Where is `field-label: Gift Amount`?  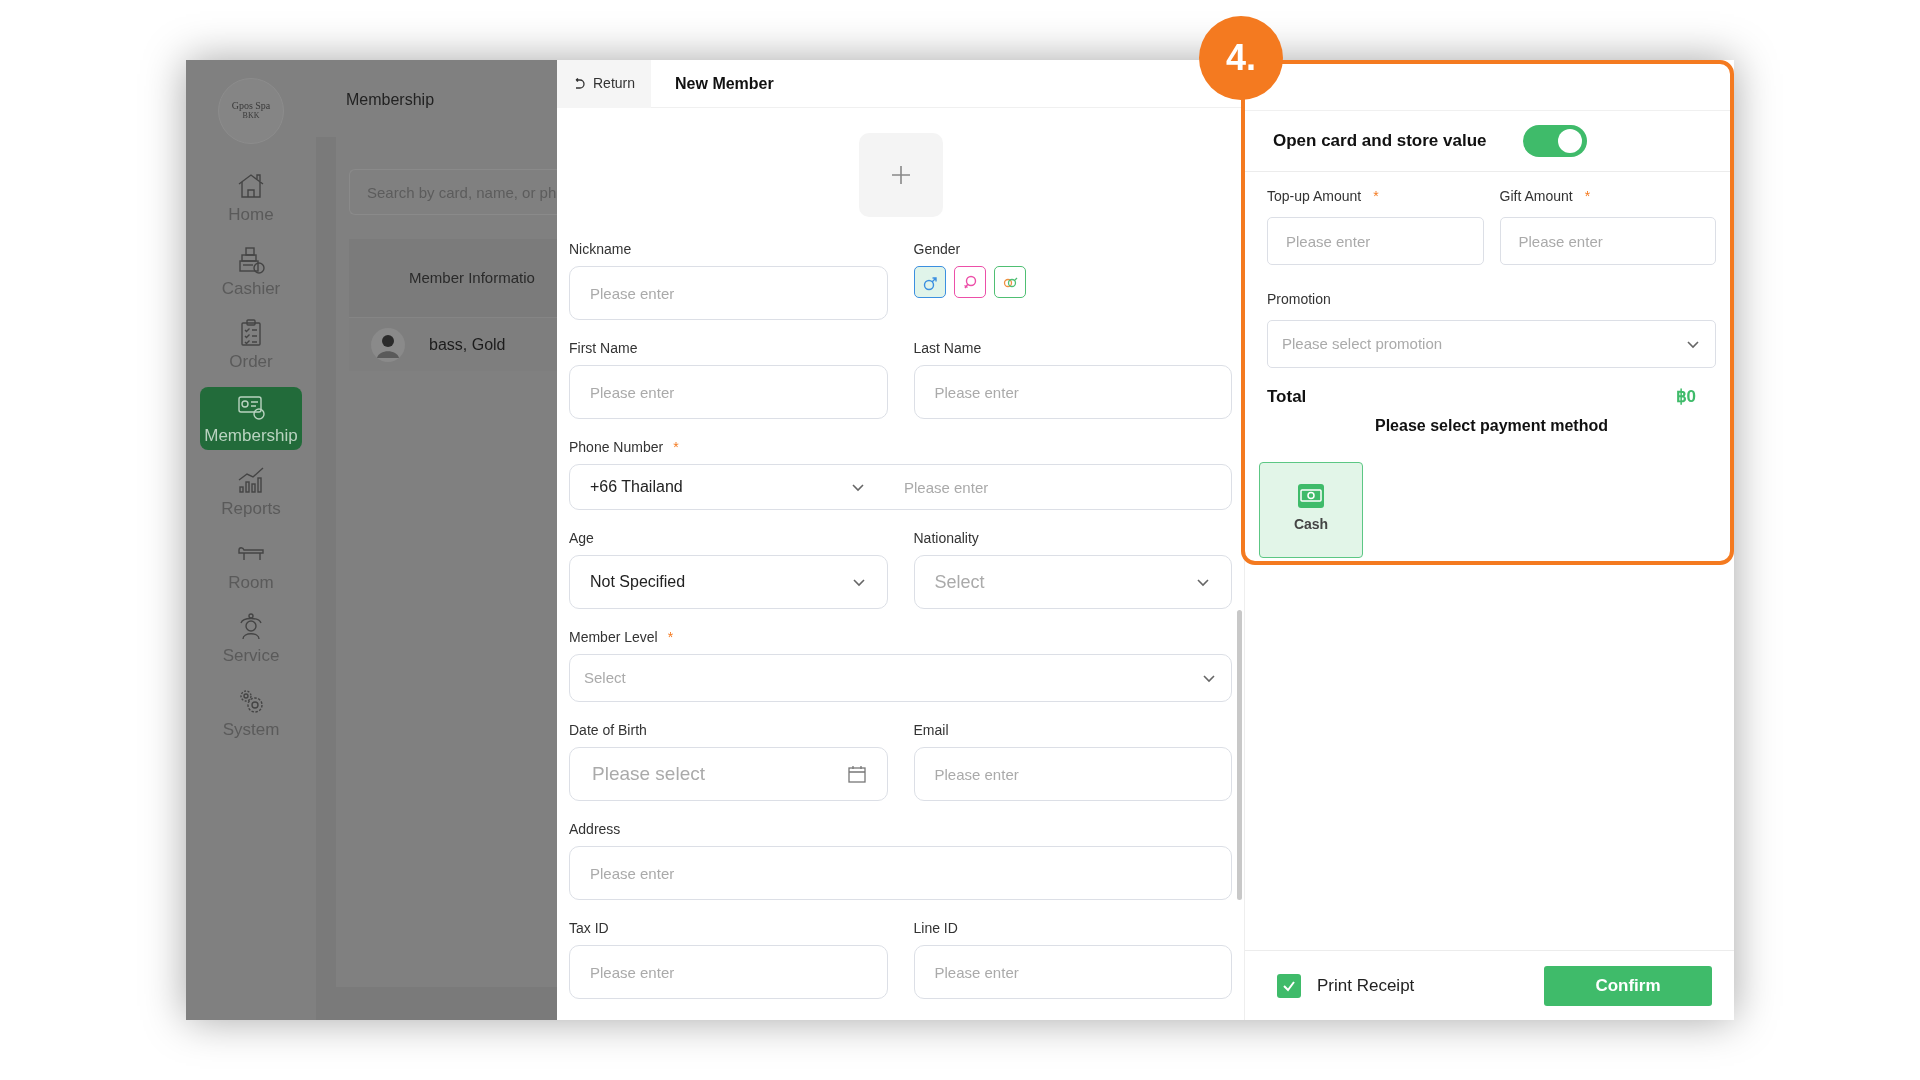 field-label: Gift Amount is located at coordinates (1536, 196).